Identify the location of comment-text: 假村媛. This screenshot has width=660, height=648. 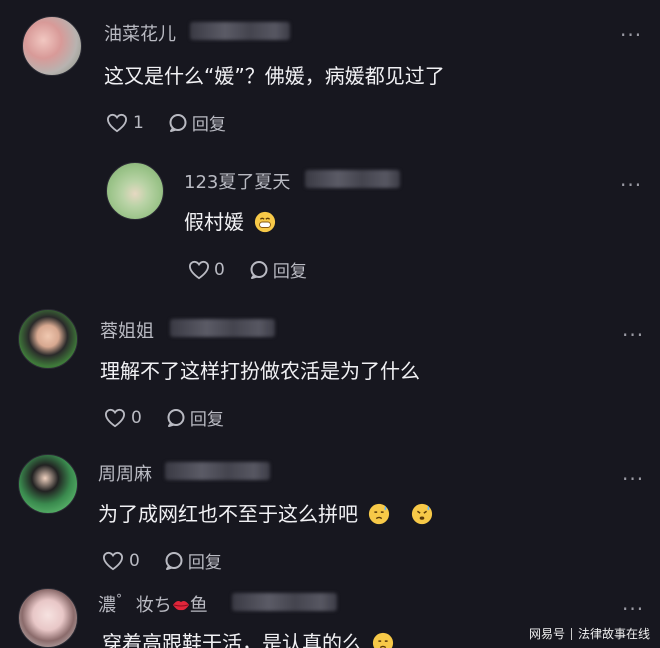
(230, 220).